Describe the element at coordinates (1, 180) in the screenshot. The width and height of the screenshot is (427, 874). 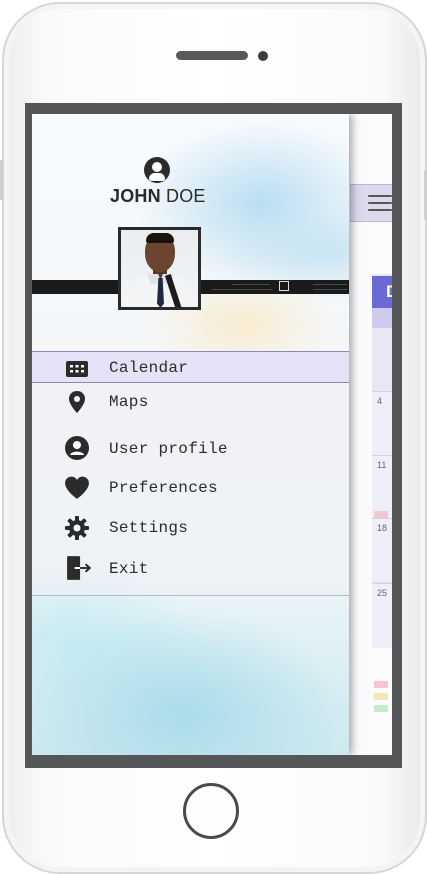
I see `volume-button` at that location.